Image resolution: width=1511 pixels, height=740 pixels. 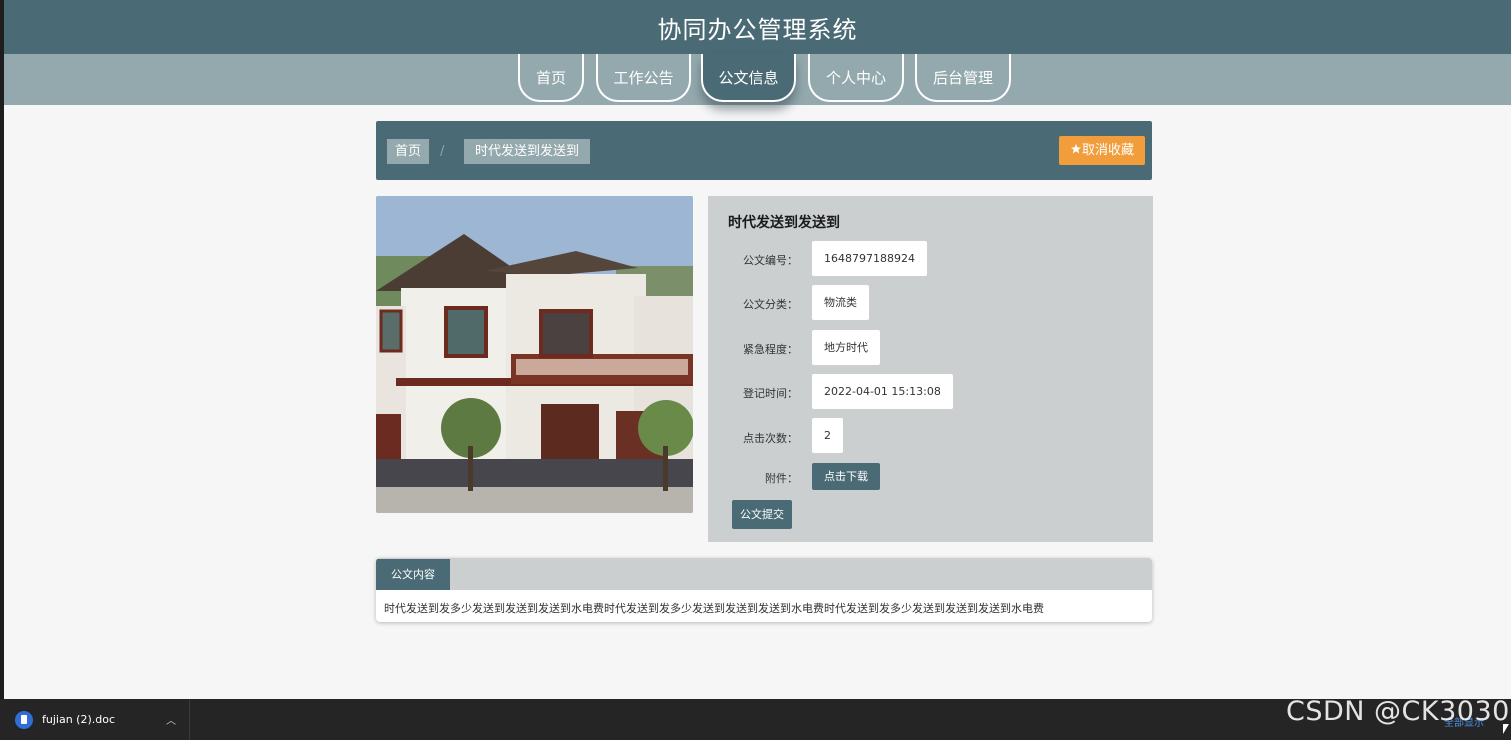 What do you see at coordinates (79, 719) in the screenshot?
I see `download-file-name: fujian (2).doc` at bounding box center [79, 719].